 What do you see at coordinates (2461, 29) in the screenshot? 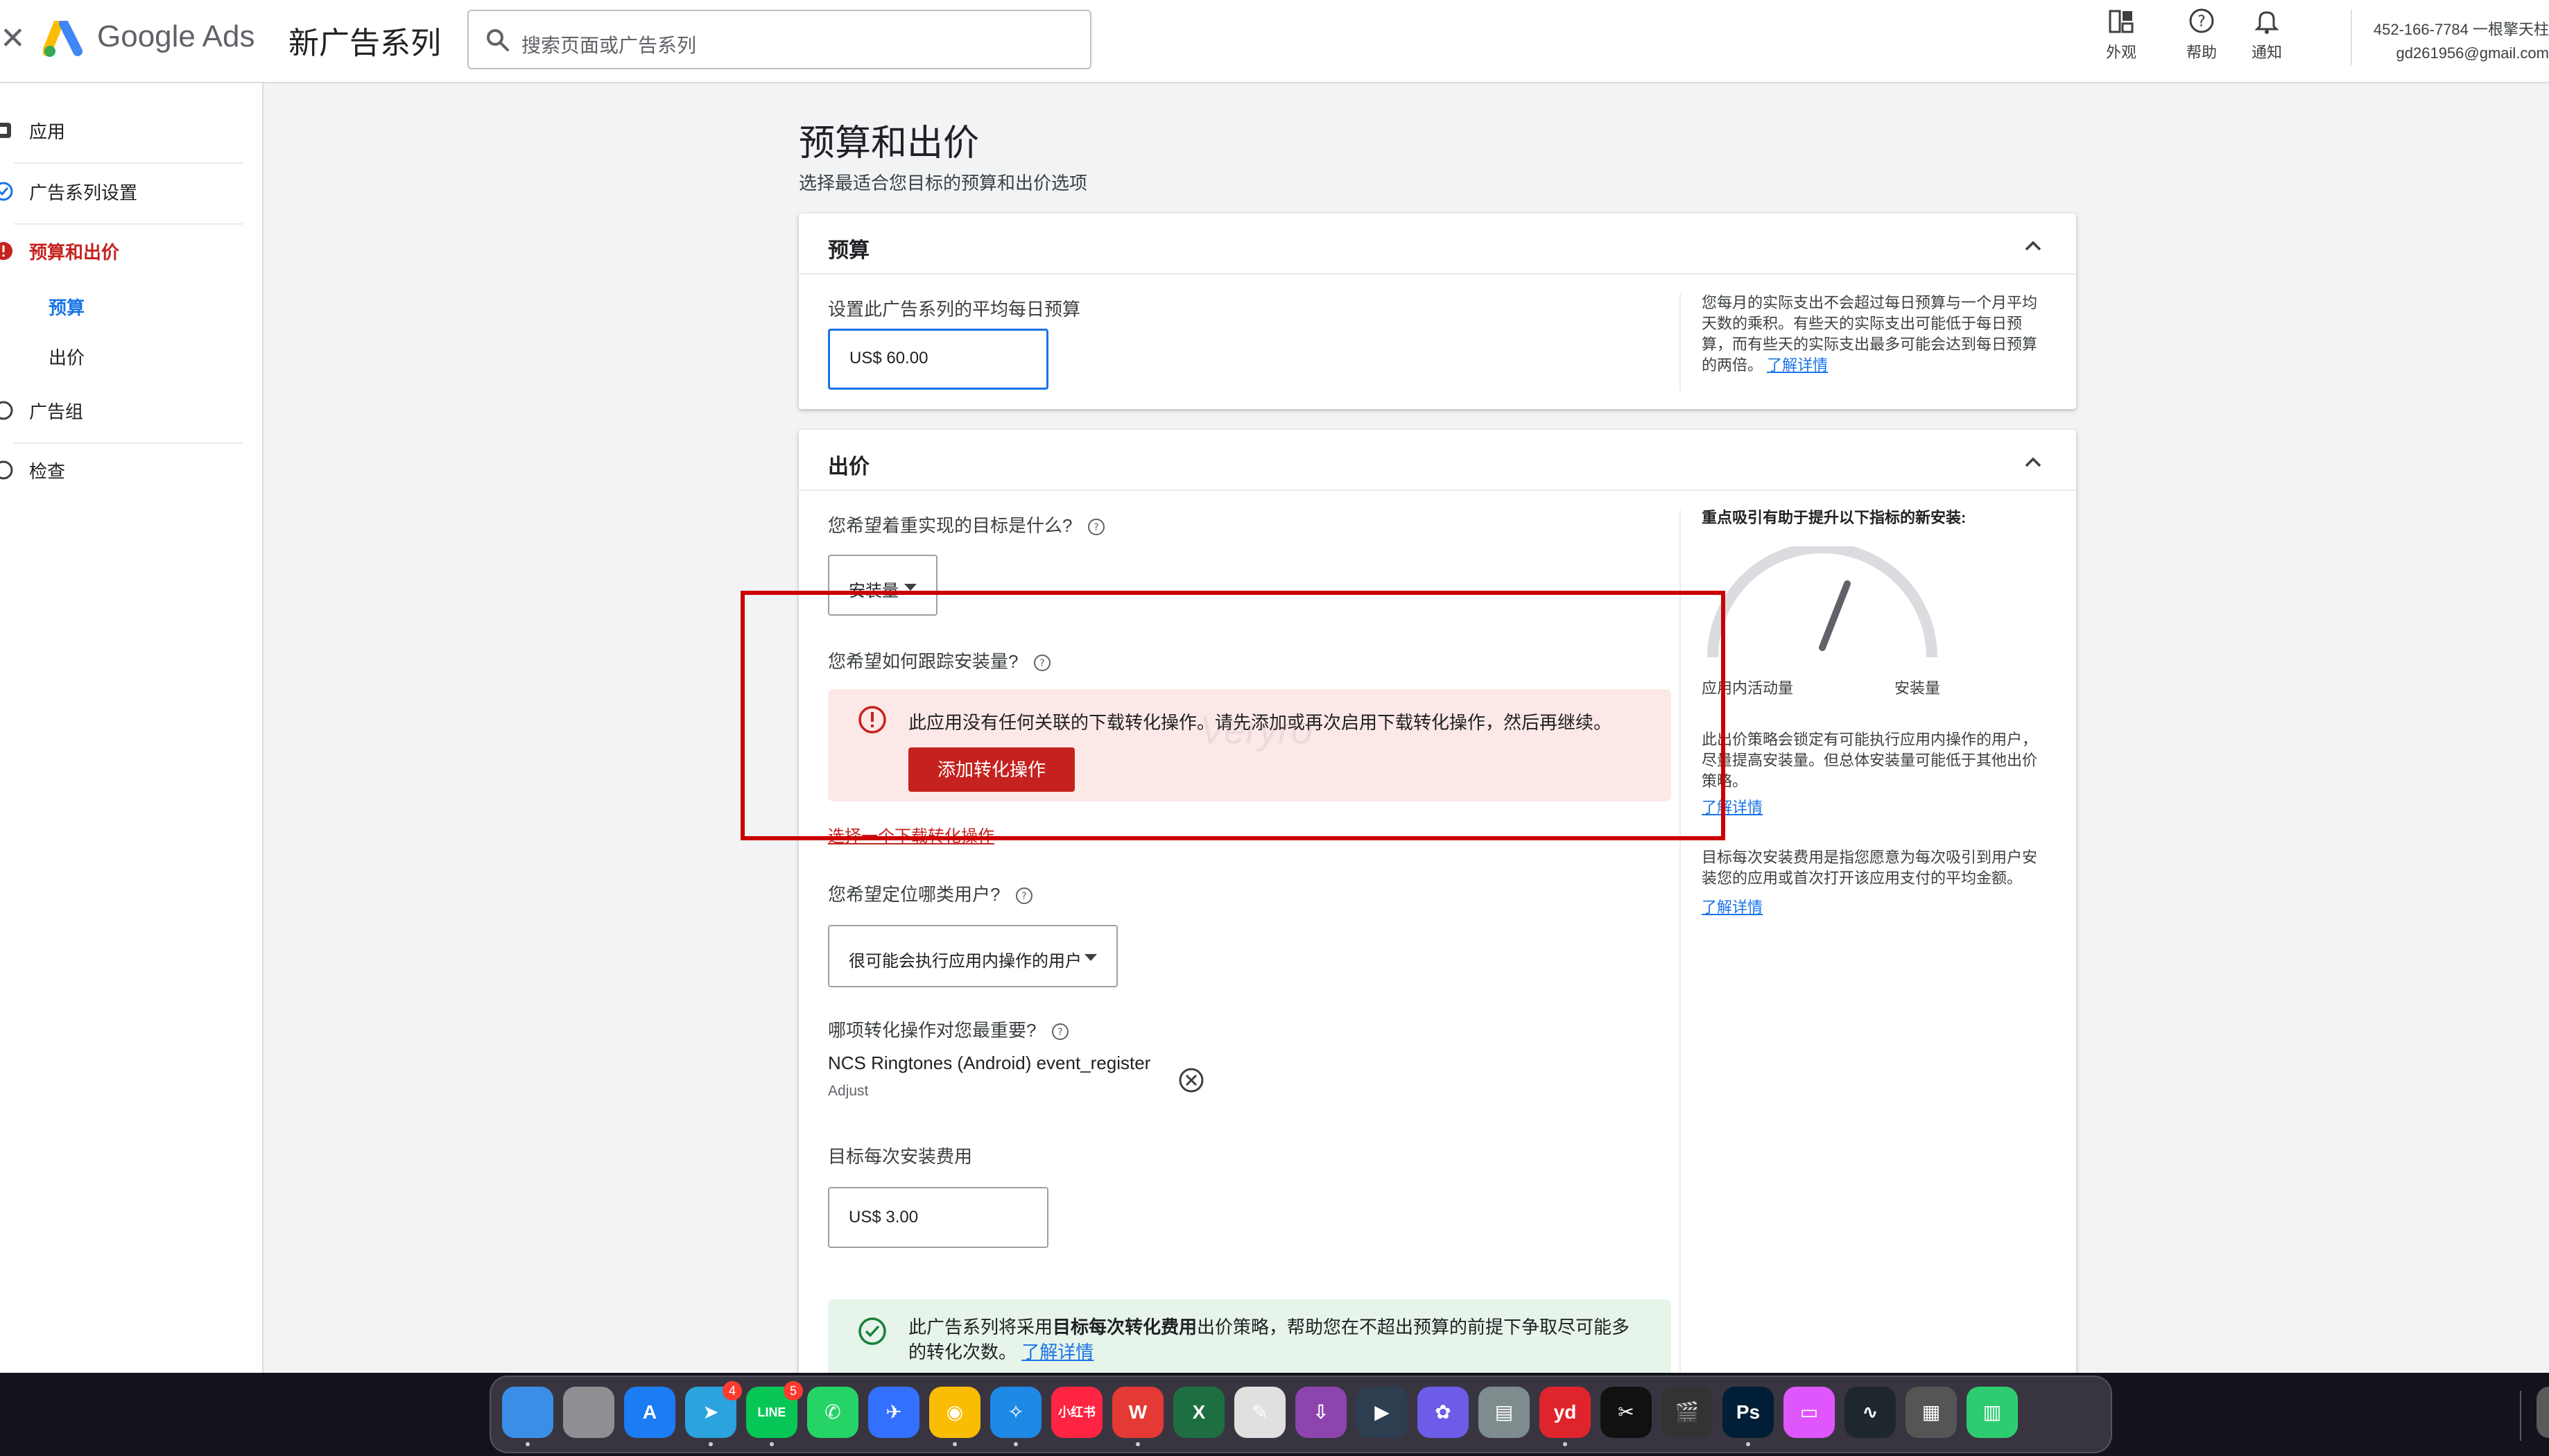
I see `account-id: 452-166-7784 一根擎天柱` at bounding box center [2461, 29].